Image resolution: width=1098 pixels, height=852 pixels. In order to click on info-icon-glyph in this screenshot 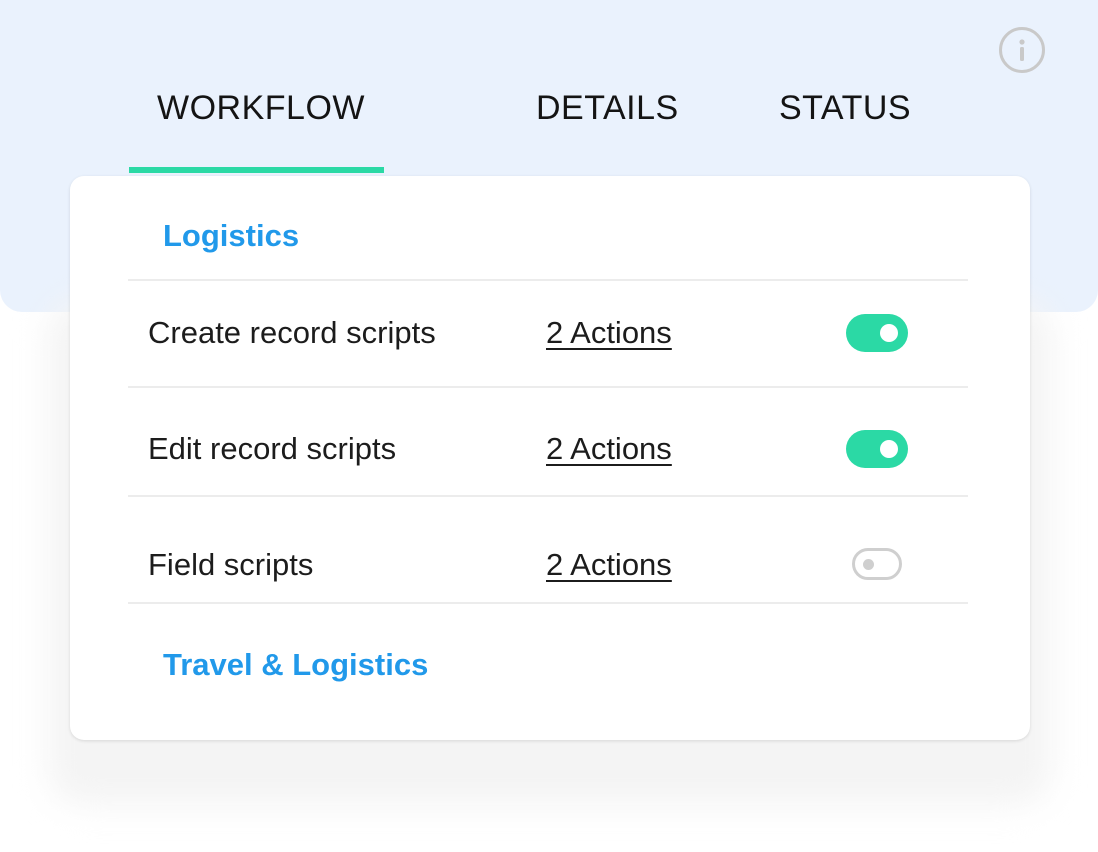, I will do `click(1022, 50)`.